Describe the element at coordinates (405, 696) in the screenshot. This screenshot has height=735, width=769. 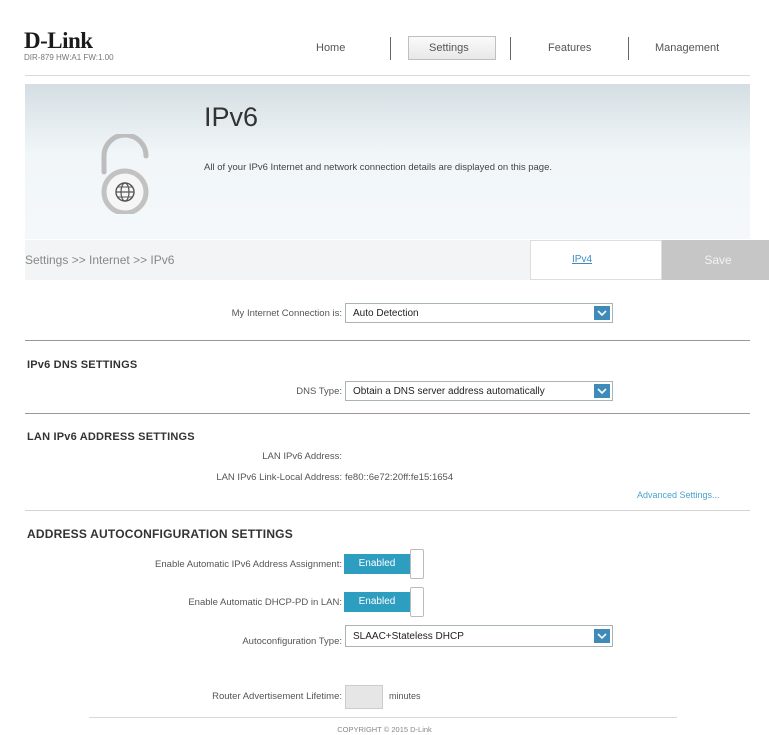
I see `ra-lifetime-unit: minutes` at that location.